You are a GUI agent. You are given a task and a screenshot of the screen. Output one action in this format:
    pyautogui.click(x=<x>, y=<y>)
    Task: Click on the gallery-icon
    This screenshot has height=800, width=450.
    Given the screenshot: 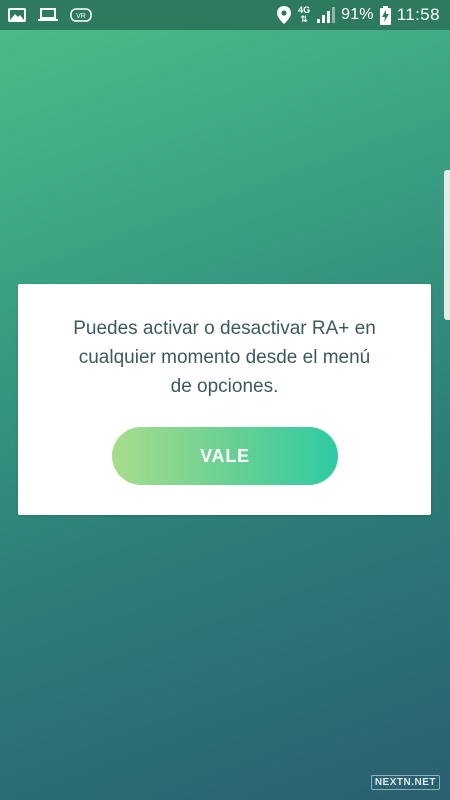 What is the action you would take?
    pyautogui.click(x=17, y=15)
    